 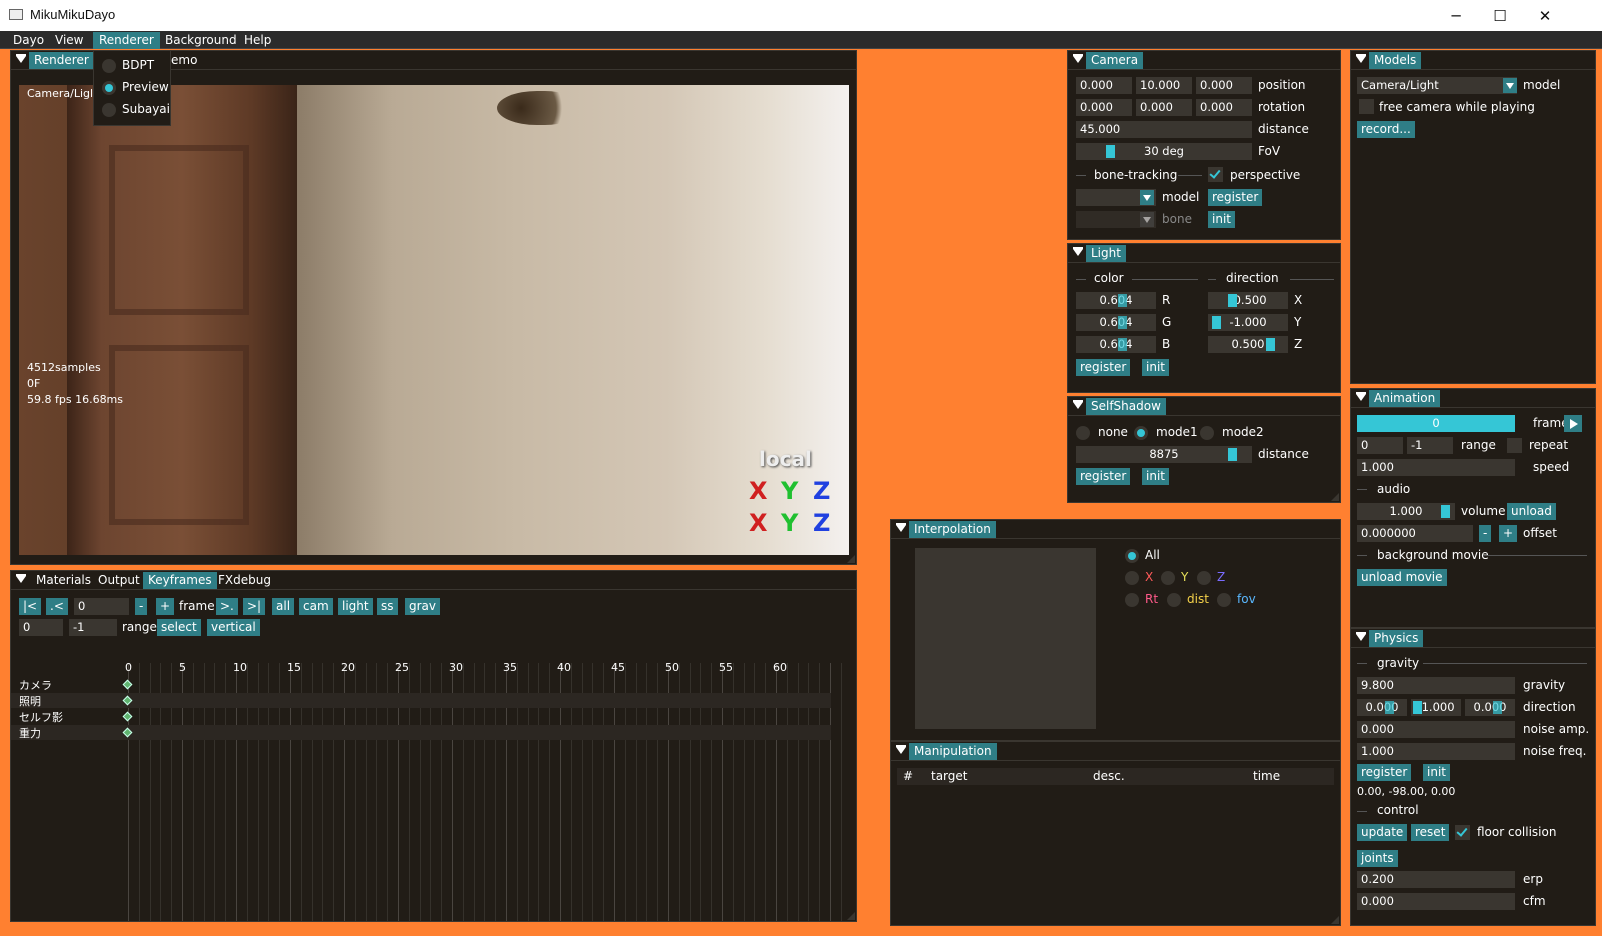 I want to click on maximize-button: ☐, so click(x=1500, y=15).